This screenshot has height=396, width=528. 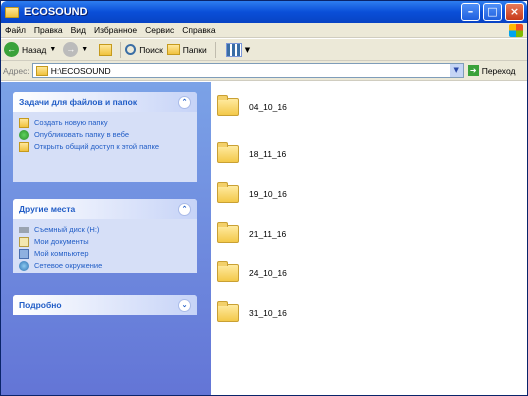 I want to click on task-new-folder: Создать новую папку, so click(x=105, y=123).